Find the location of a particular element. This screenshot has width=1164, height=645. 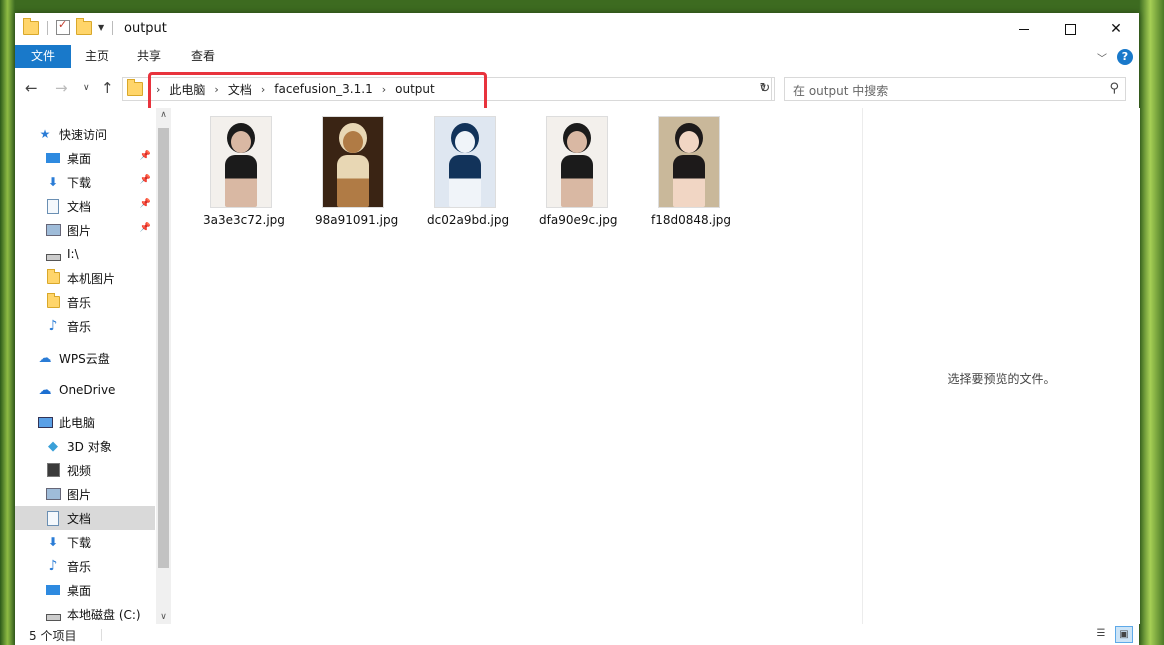

new-folder-icon is located at coordinates (84, 26).